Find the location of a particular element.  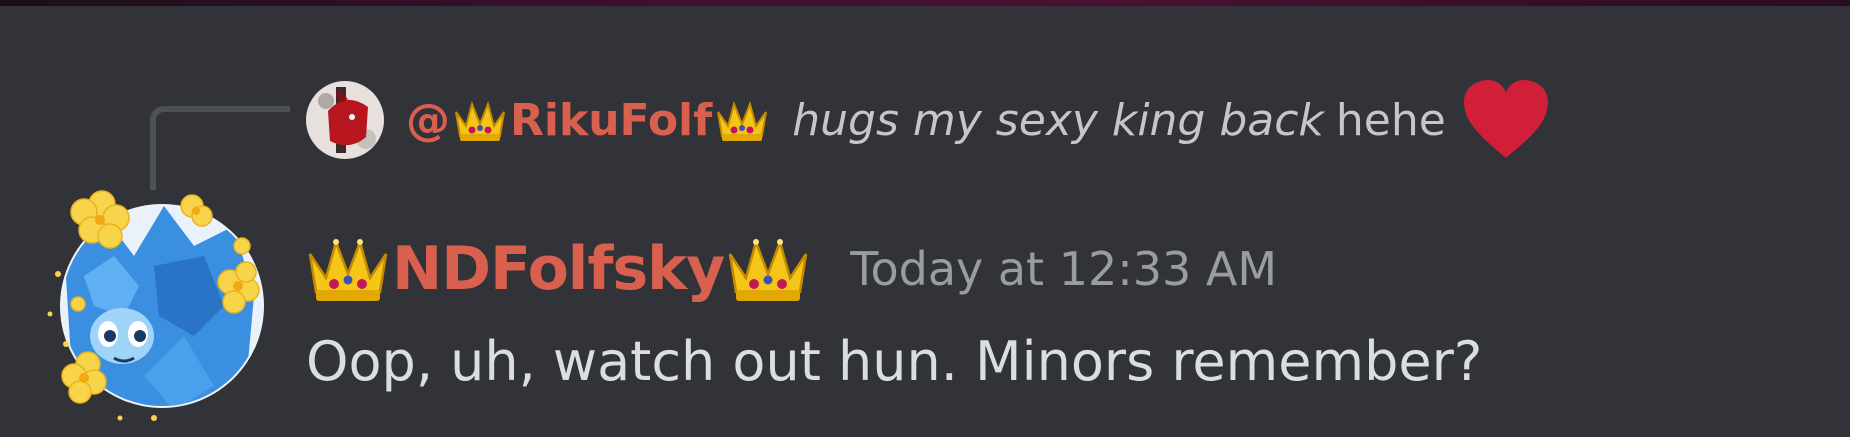

reply-connector is located at coordinates (220, 148).